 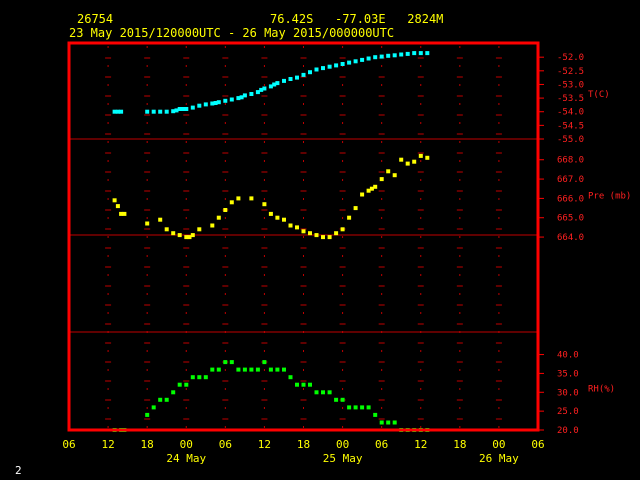 I want to click on station-location: 76.42S -77.03E 2824M, so click(x=356, y=19).